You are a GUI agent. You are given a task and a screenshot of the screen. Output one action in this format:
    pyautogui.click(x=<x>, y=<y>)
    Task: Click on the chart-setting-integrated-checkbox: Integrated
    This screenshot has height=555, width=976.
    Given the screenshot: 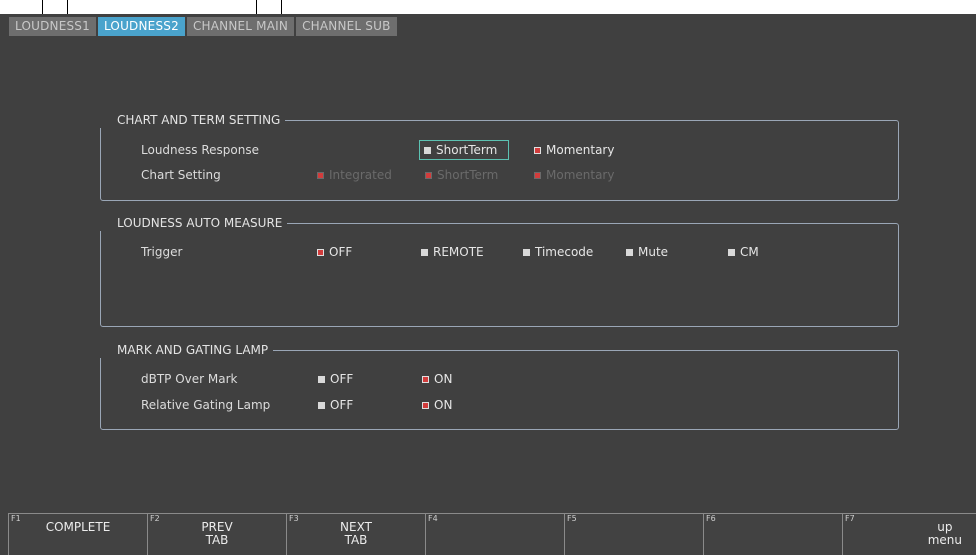 What is the action you would take?
    pyautogui.click(x=354, y=175)
    